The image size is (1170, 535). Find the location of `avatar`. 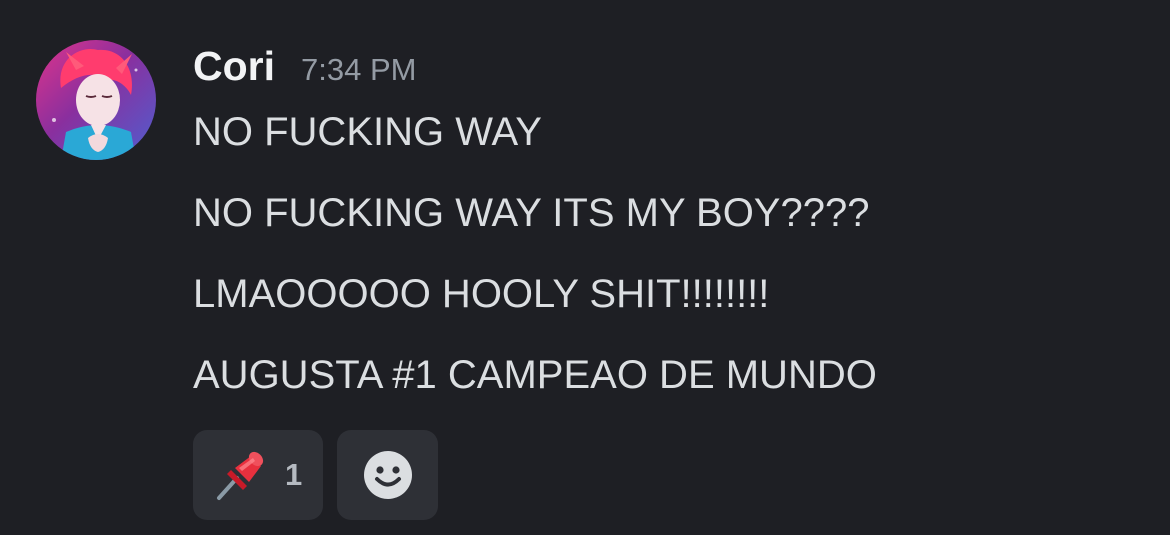

avatar is located at coordinates (96, 100).